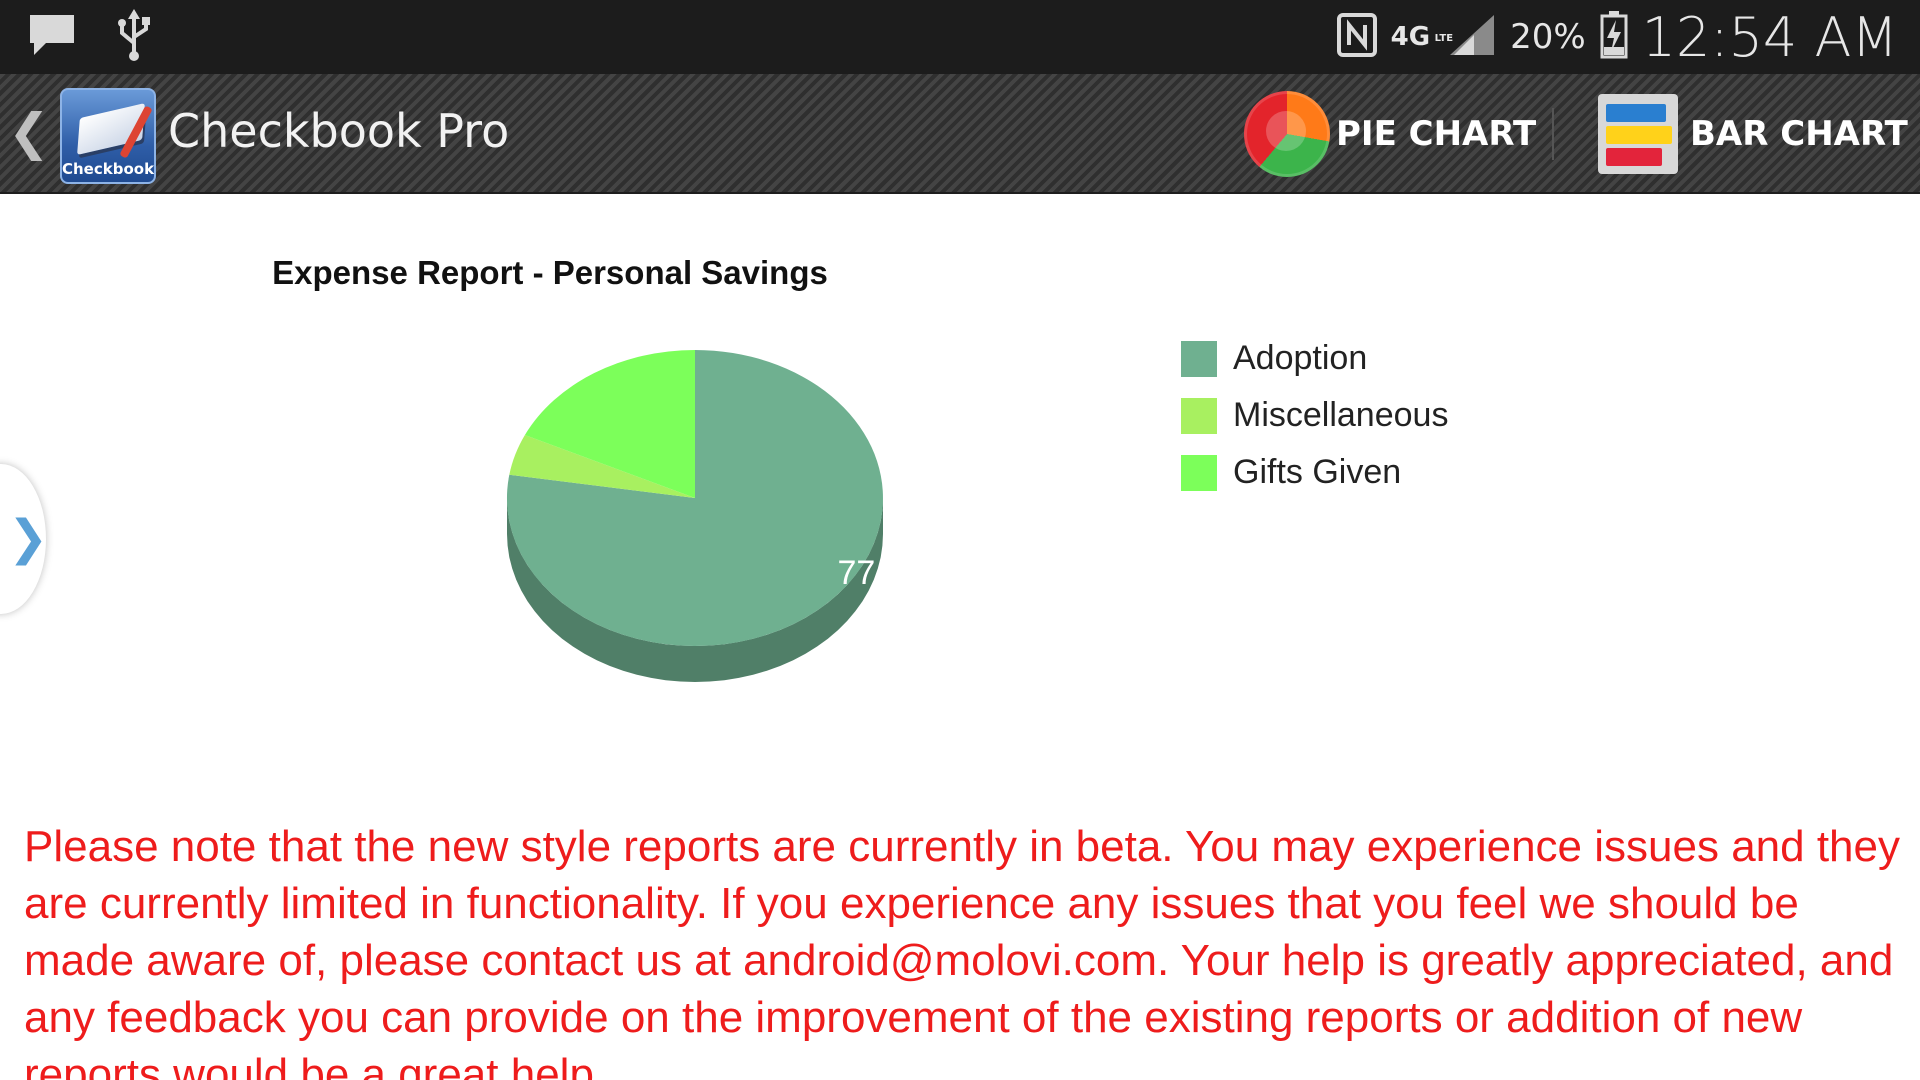  What do you see at coordinates (1300, 358) in the screenshot?
I see `legend-label: Adoption` at bounding box center [1300, 358].